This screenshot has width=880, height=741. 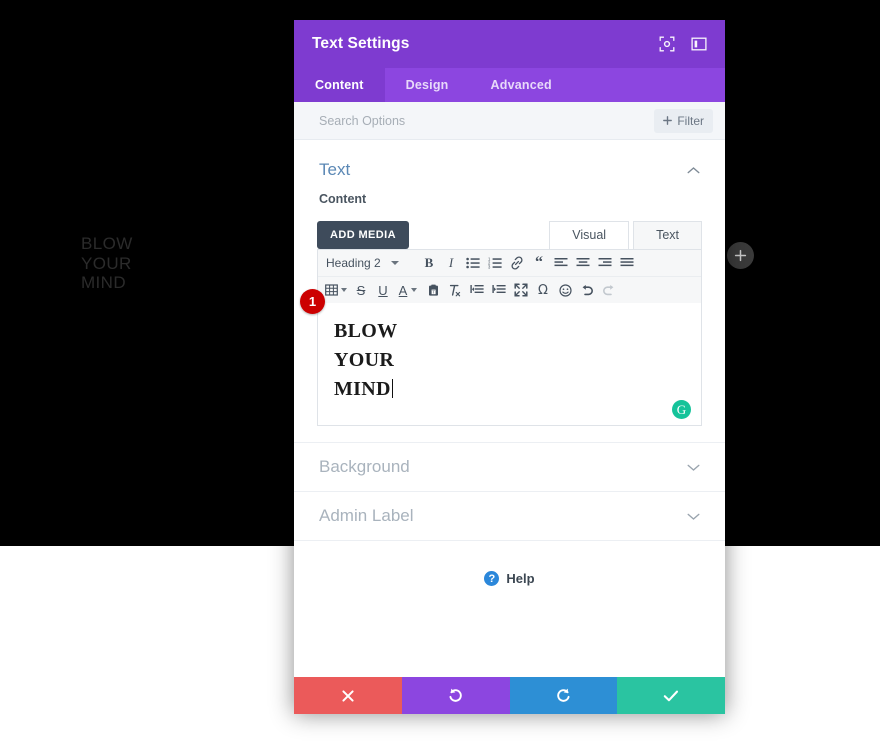 What do you see at coordinates (699, 44) in the screenshot?
I see `layout-panel-icon` at bounding box center [699, 44].